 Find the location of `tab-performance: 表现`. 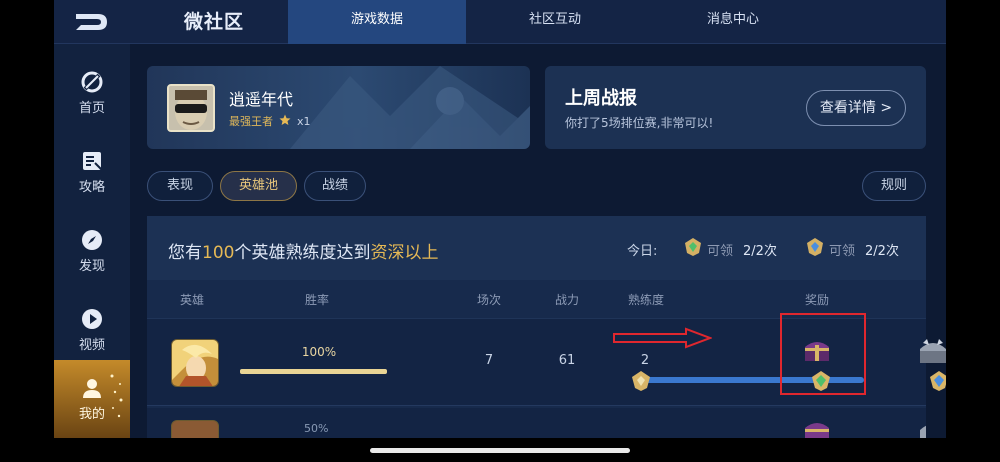

tab-performance: 表现 is located at coordinates (180, 186).